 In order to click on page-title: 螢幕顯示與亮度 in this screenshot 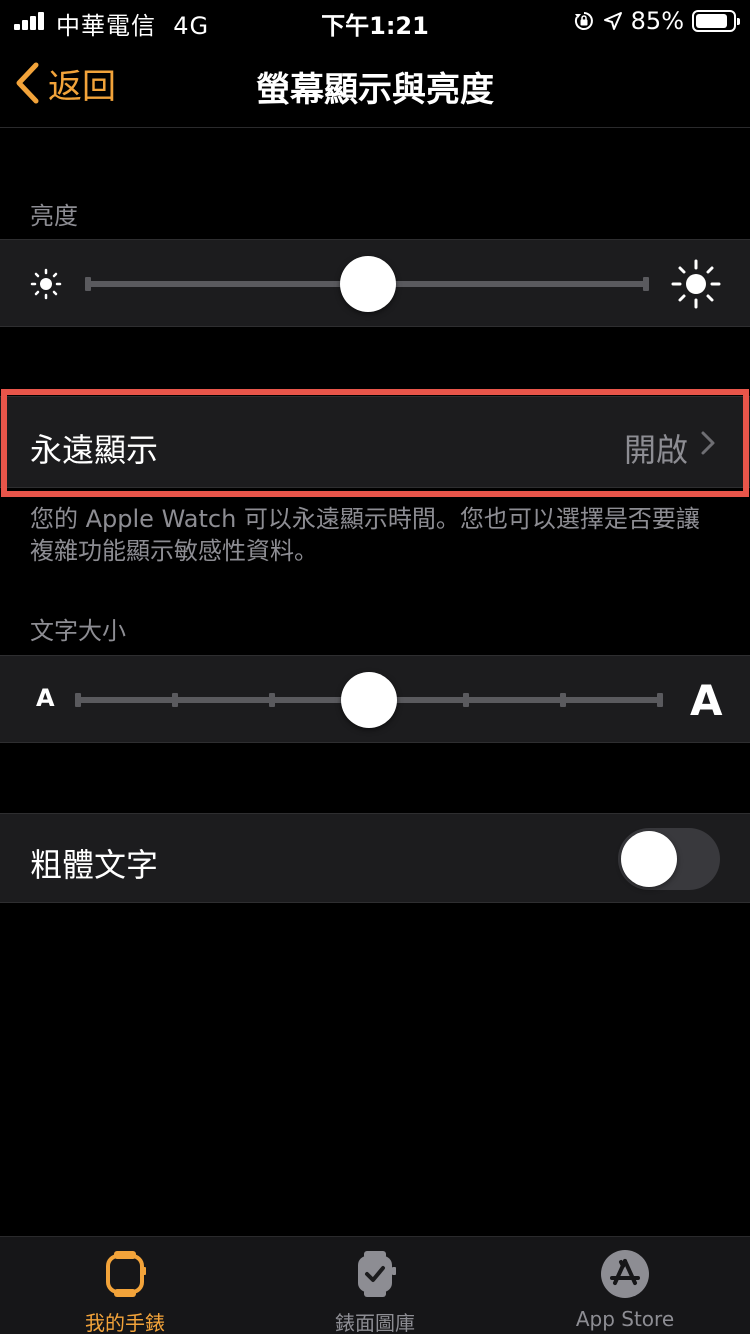, I will do `click(375, 90)`.